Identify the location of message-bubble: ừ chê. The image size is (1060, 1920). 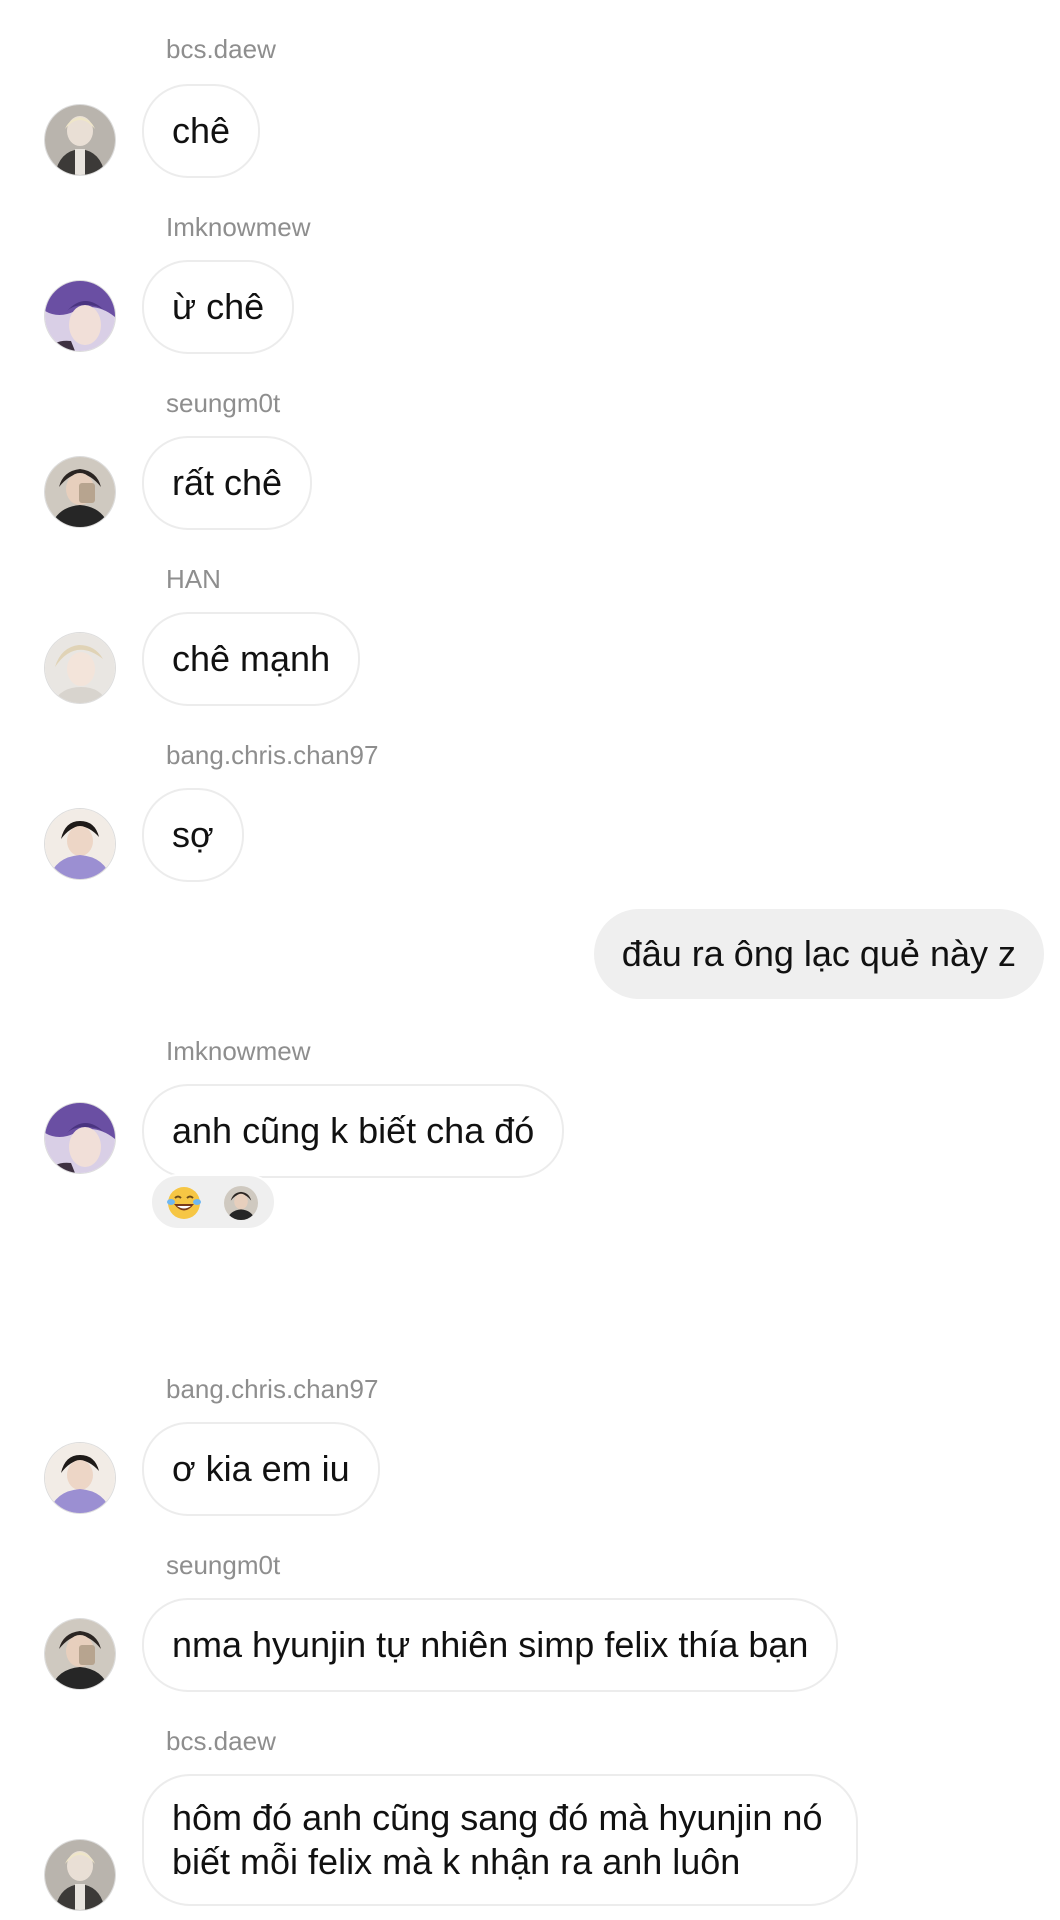
(218, 307).